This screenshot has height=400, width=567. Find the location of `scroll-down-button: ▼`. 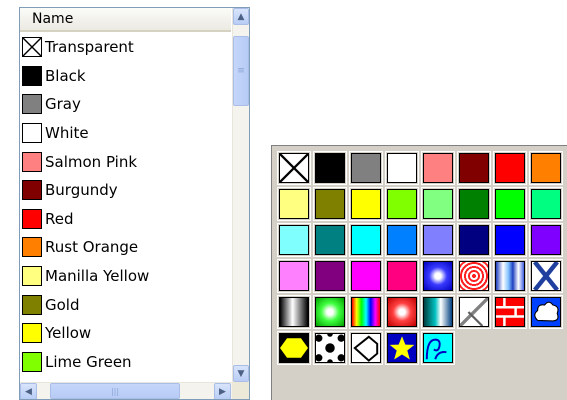

scroll-down-button: ▼ is located at coordinates (241, 373).